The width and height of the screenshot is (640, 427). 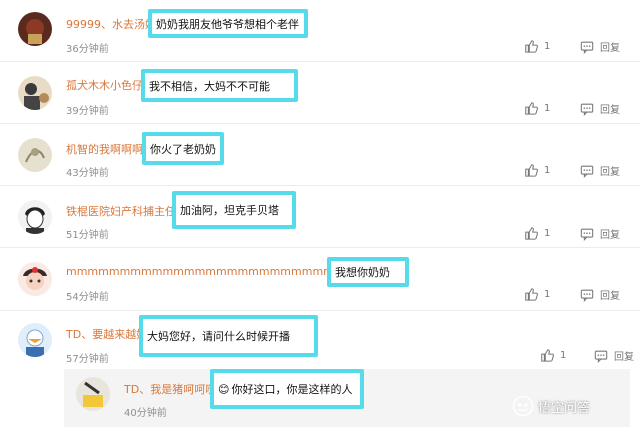 I want to click on wukong-logo-icon, so click(x=523, y=406).